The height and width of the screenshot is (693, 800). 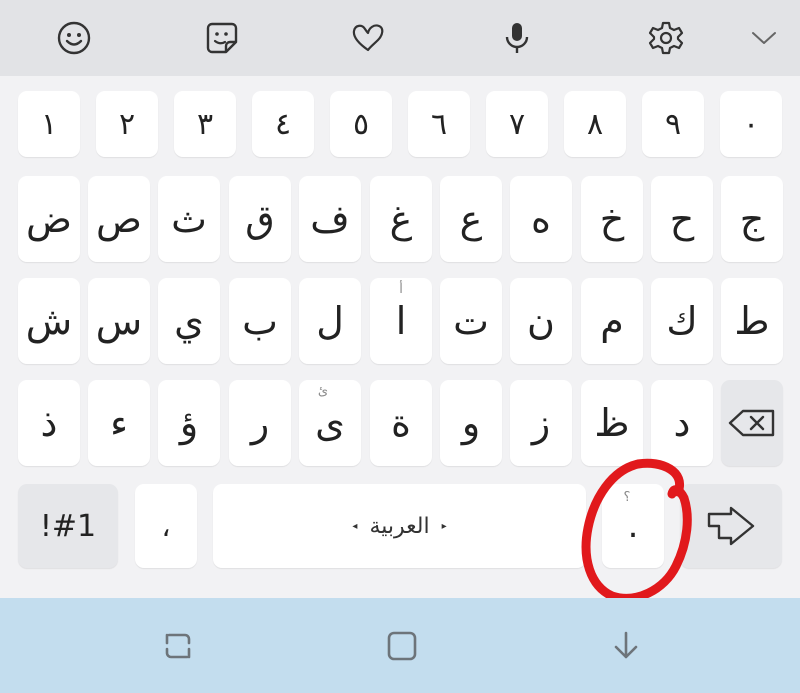 I want to click on key-6: ٦, so click(x=439, y=124).